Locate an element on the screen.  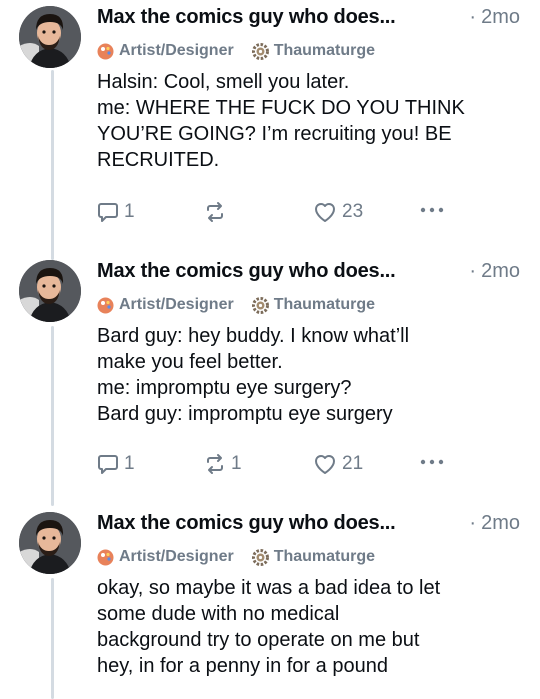
post-line: hey, in for a penny in for a pound is located at coordinates (242, 666).